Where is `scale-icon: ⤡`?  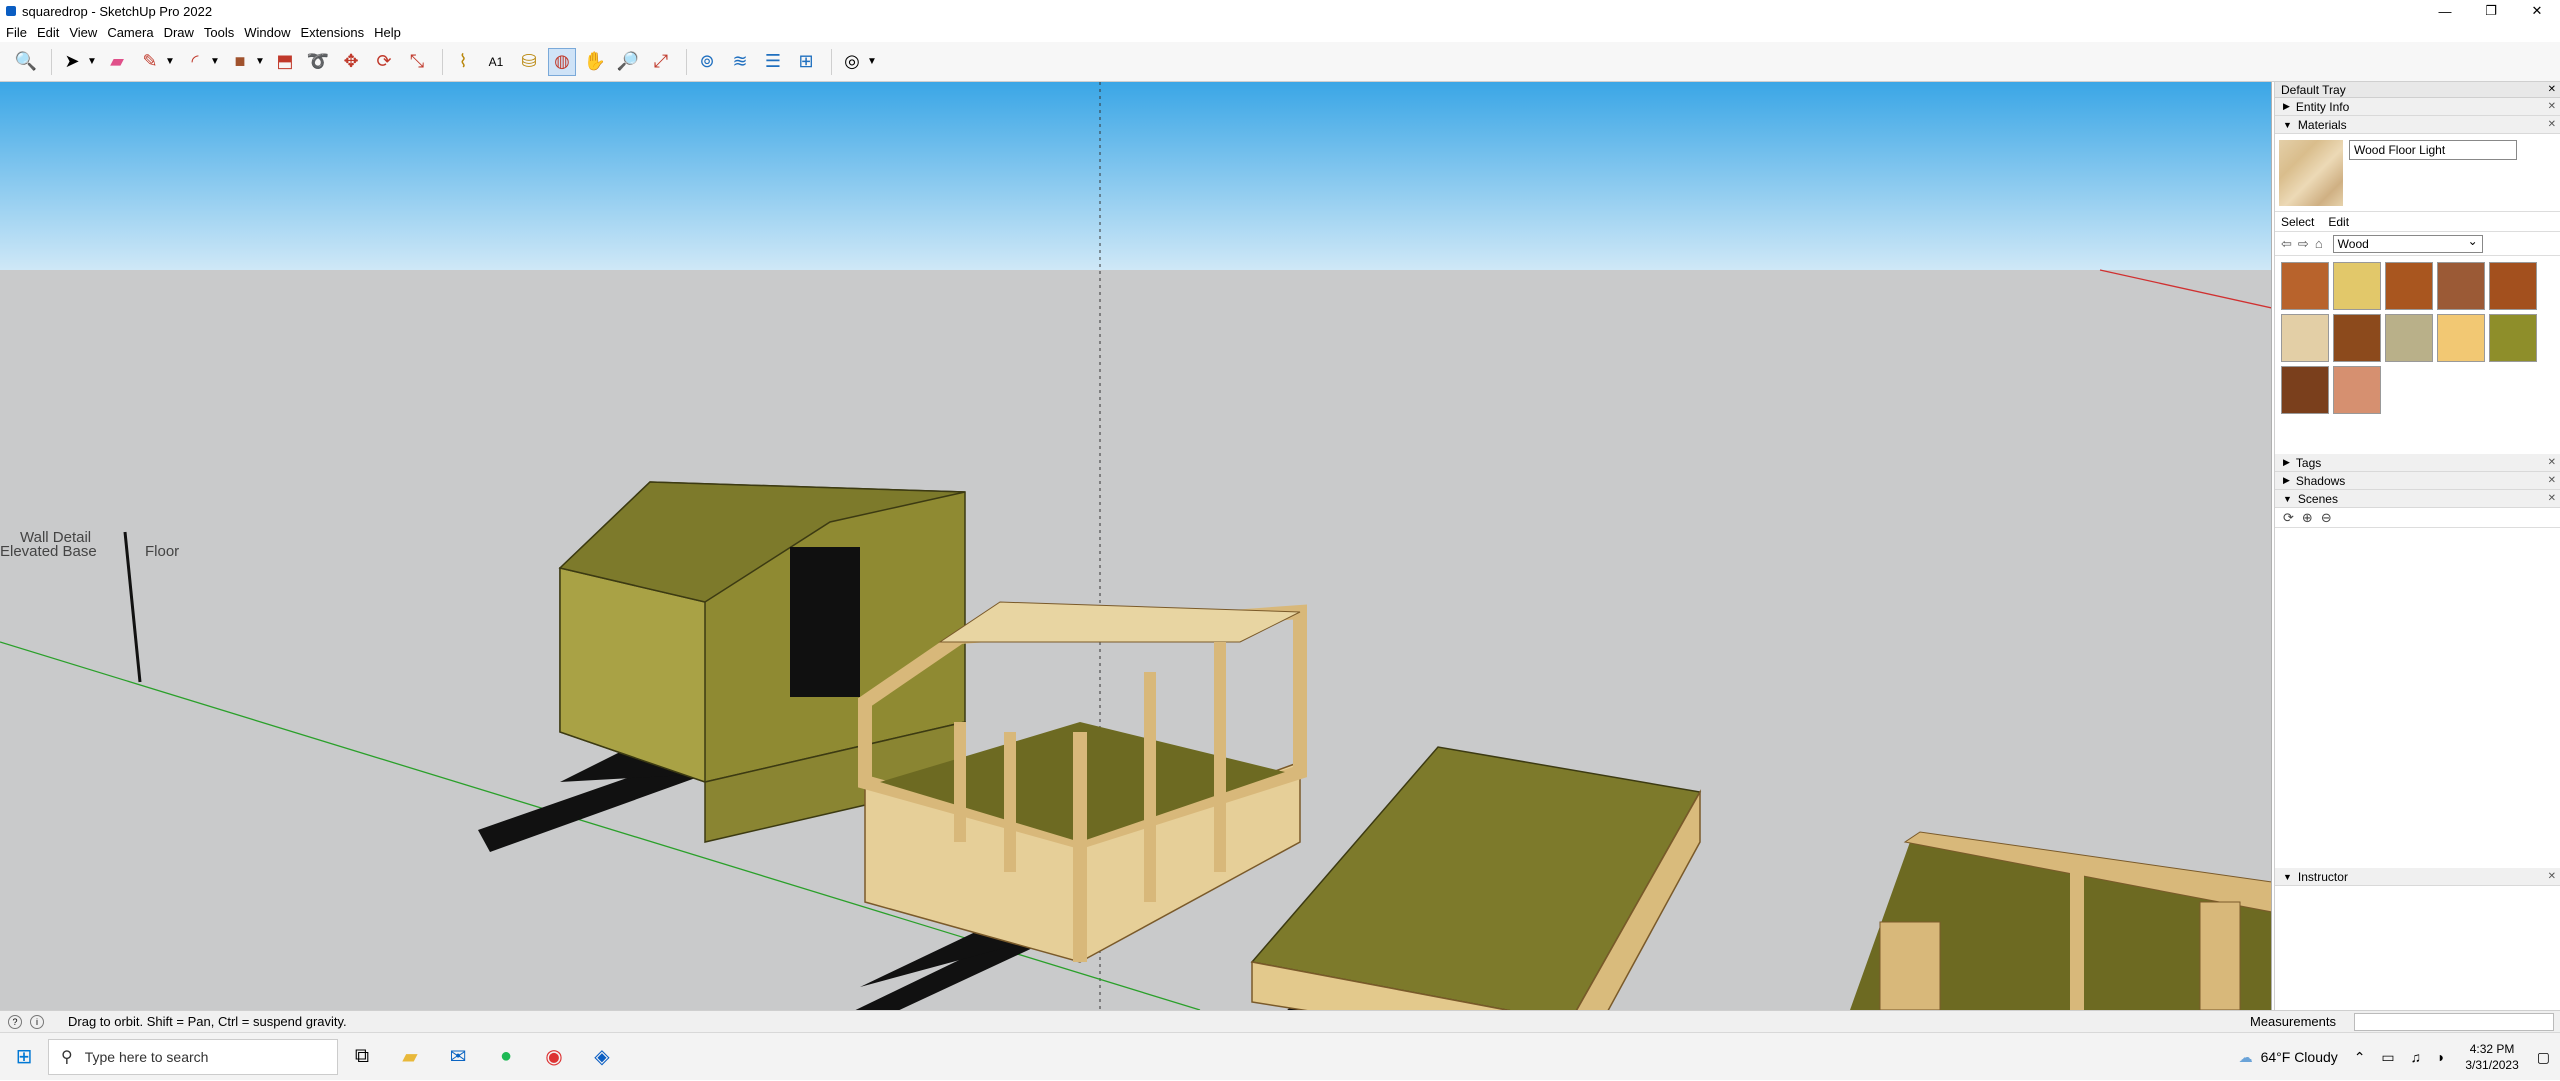
scale-icon: ⤡ is located at coordinates (417, 62).